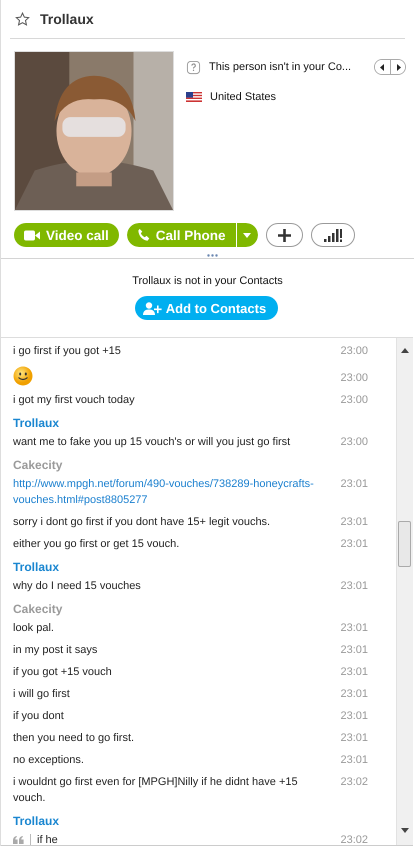  Describe the element at coordinates (22, 19) in the screenshot. I see `star-icon` at that location.